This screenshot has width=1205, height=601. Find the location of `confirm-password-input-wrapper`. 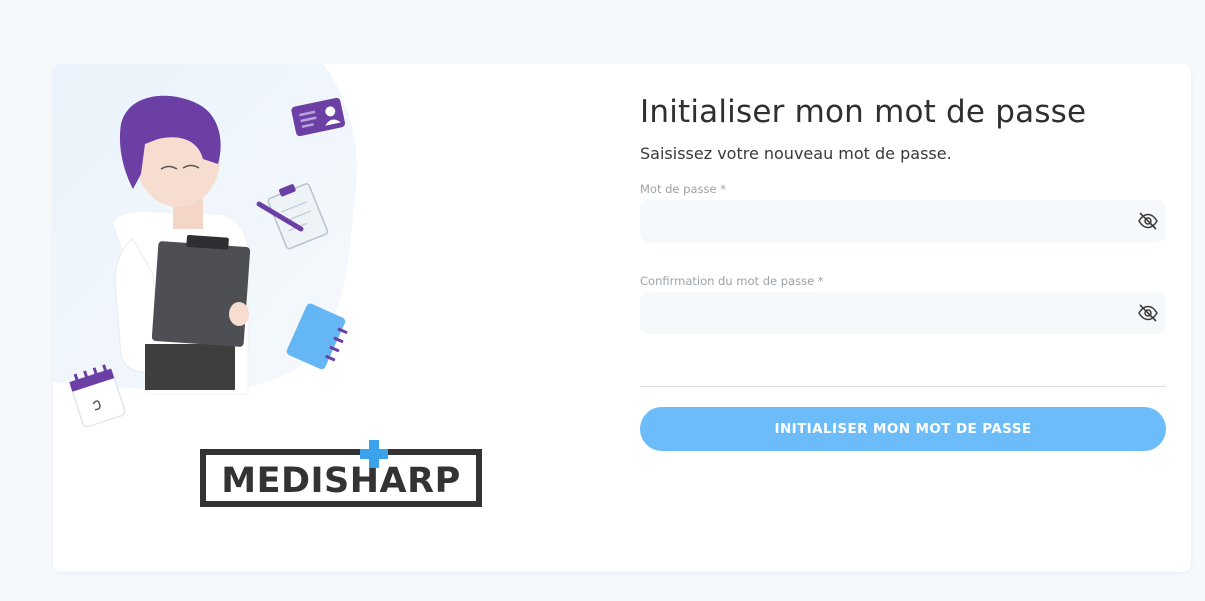

confirm-password-input-wrapper is located at coordinates (903, 313).